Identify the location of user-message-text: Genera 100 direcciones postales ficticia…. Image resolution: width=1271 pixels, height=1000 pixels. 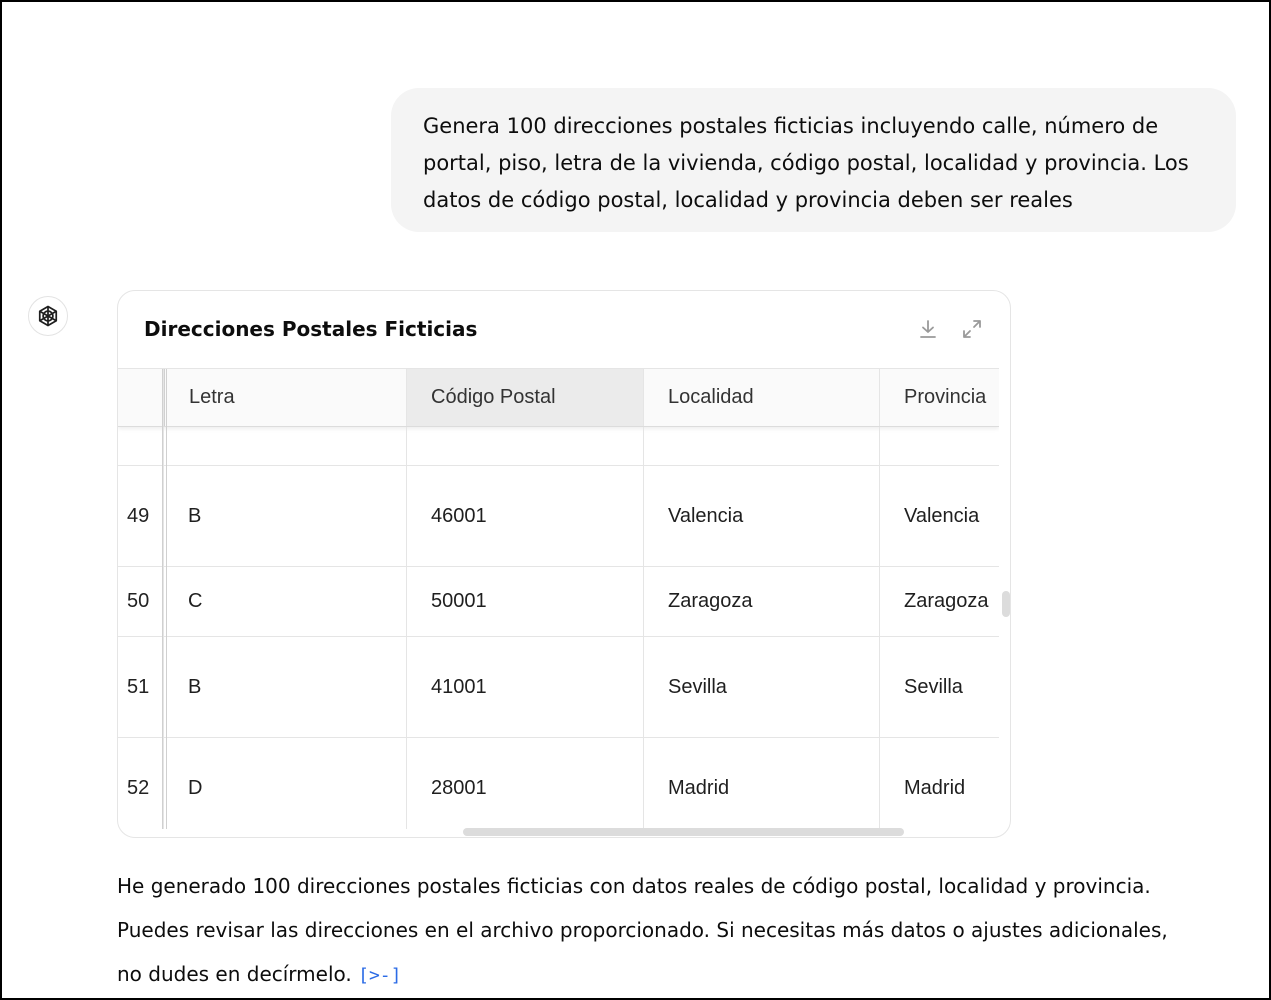
(806, 163).